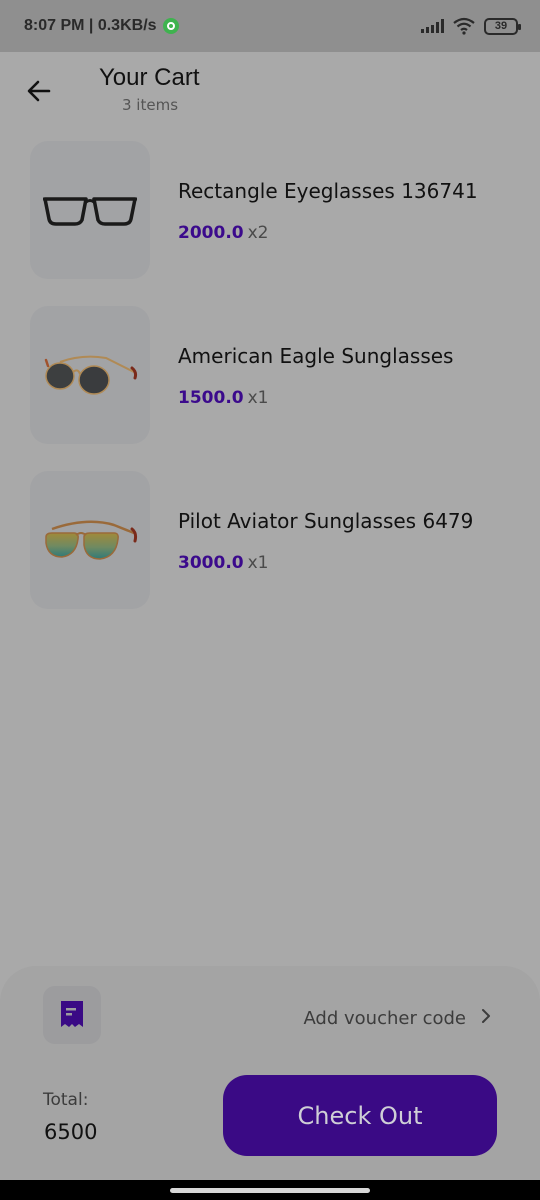  Describe the element at coordinates (211, 233) in the screenshot. I see `product-price: 2000.0` at that location.